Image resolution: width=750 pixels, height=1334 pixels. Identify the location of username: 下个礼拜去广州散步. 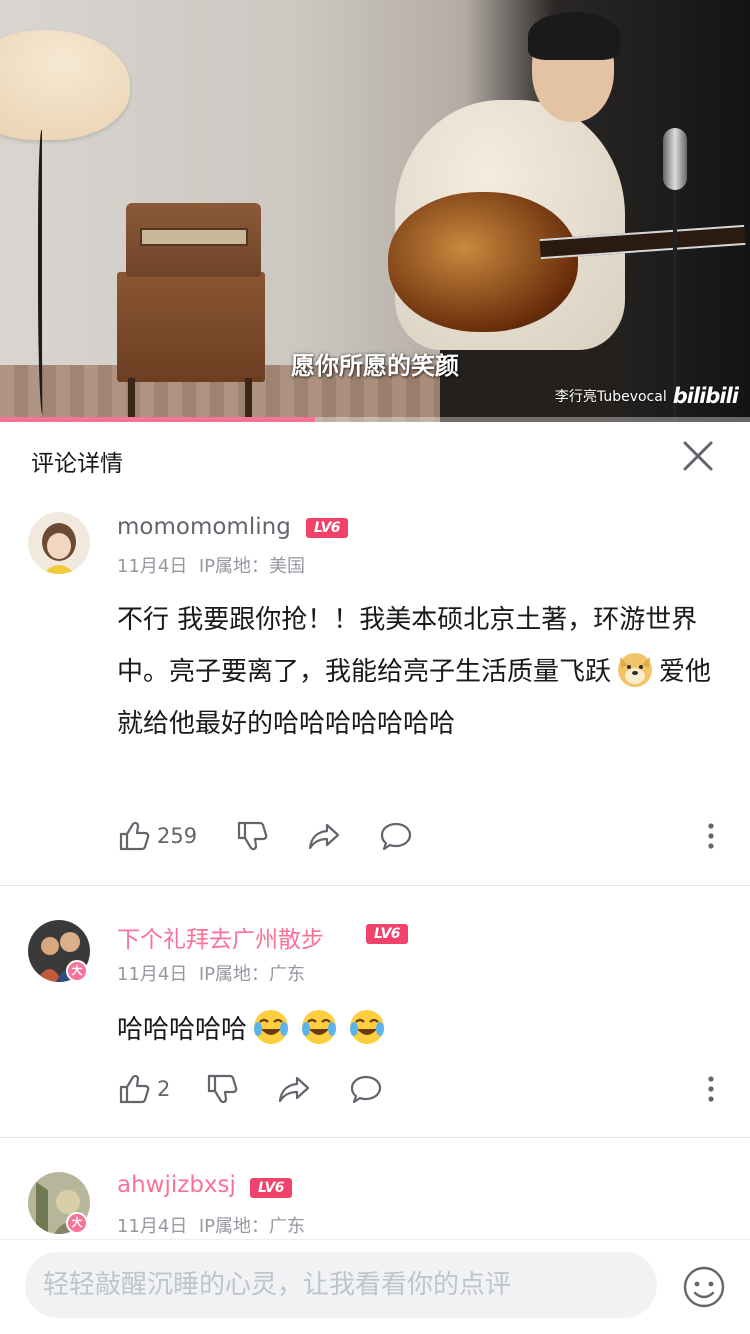
(220, 937).